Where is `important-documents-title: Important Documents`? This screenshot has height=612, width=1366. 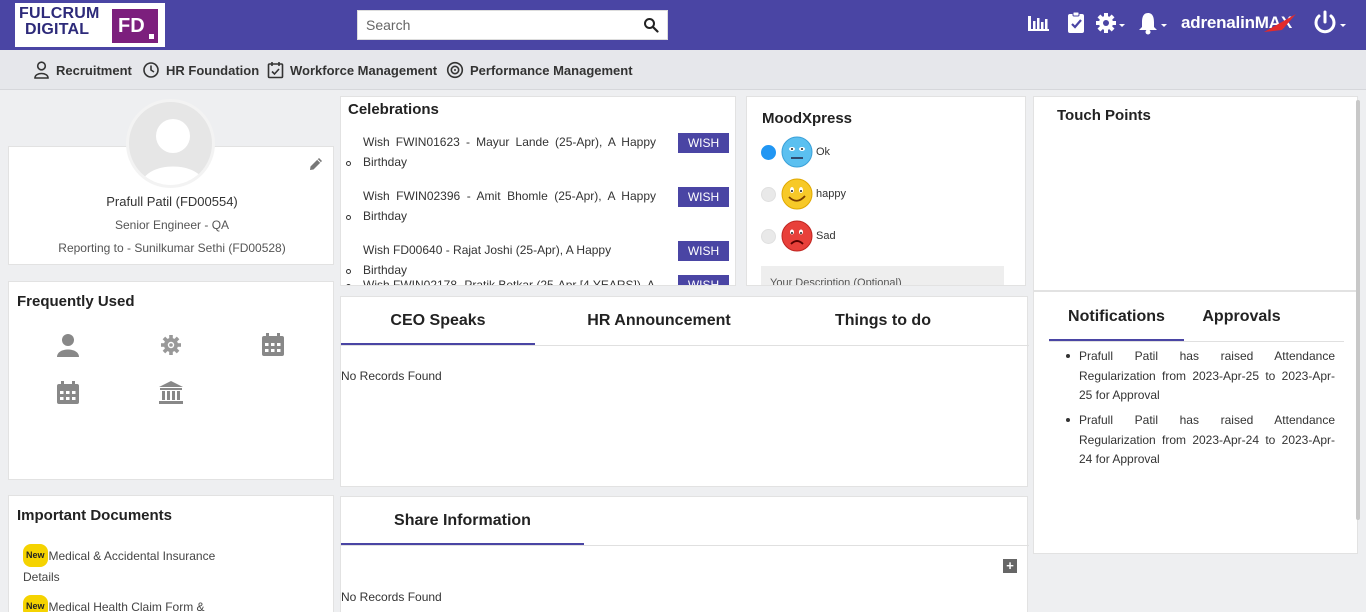 important-documents-title: Important Documents is located at coordinates (95, 515).